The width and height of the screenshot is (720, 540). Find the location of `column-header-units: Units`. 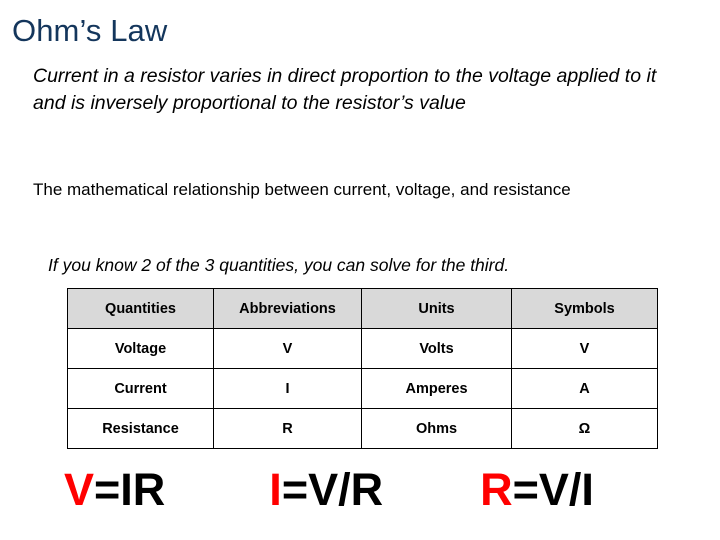

column-header-units: Units is located at coordinates (436, 308).